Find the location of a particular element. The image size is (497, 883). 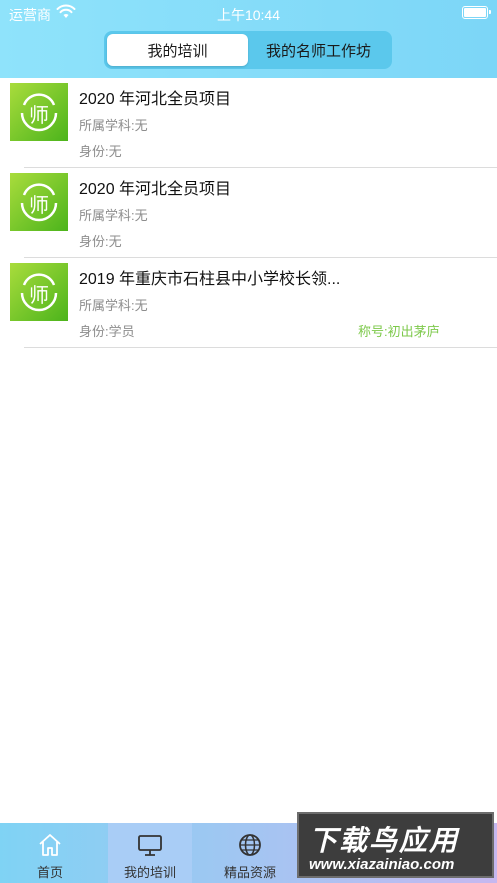

battery-icon is located at coordinates (476, 12).